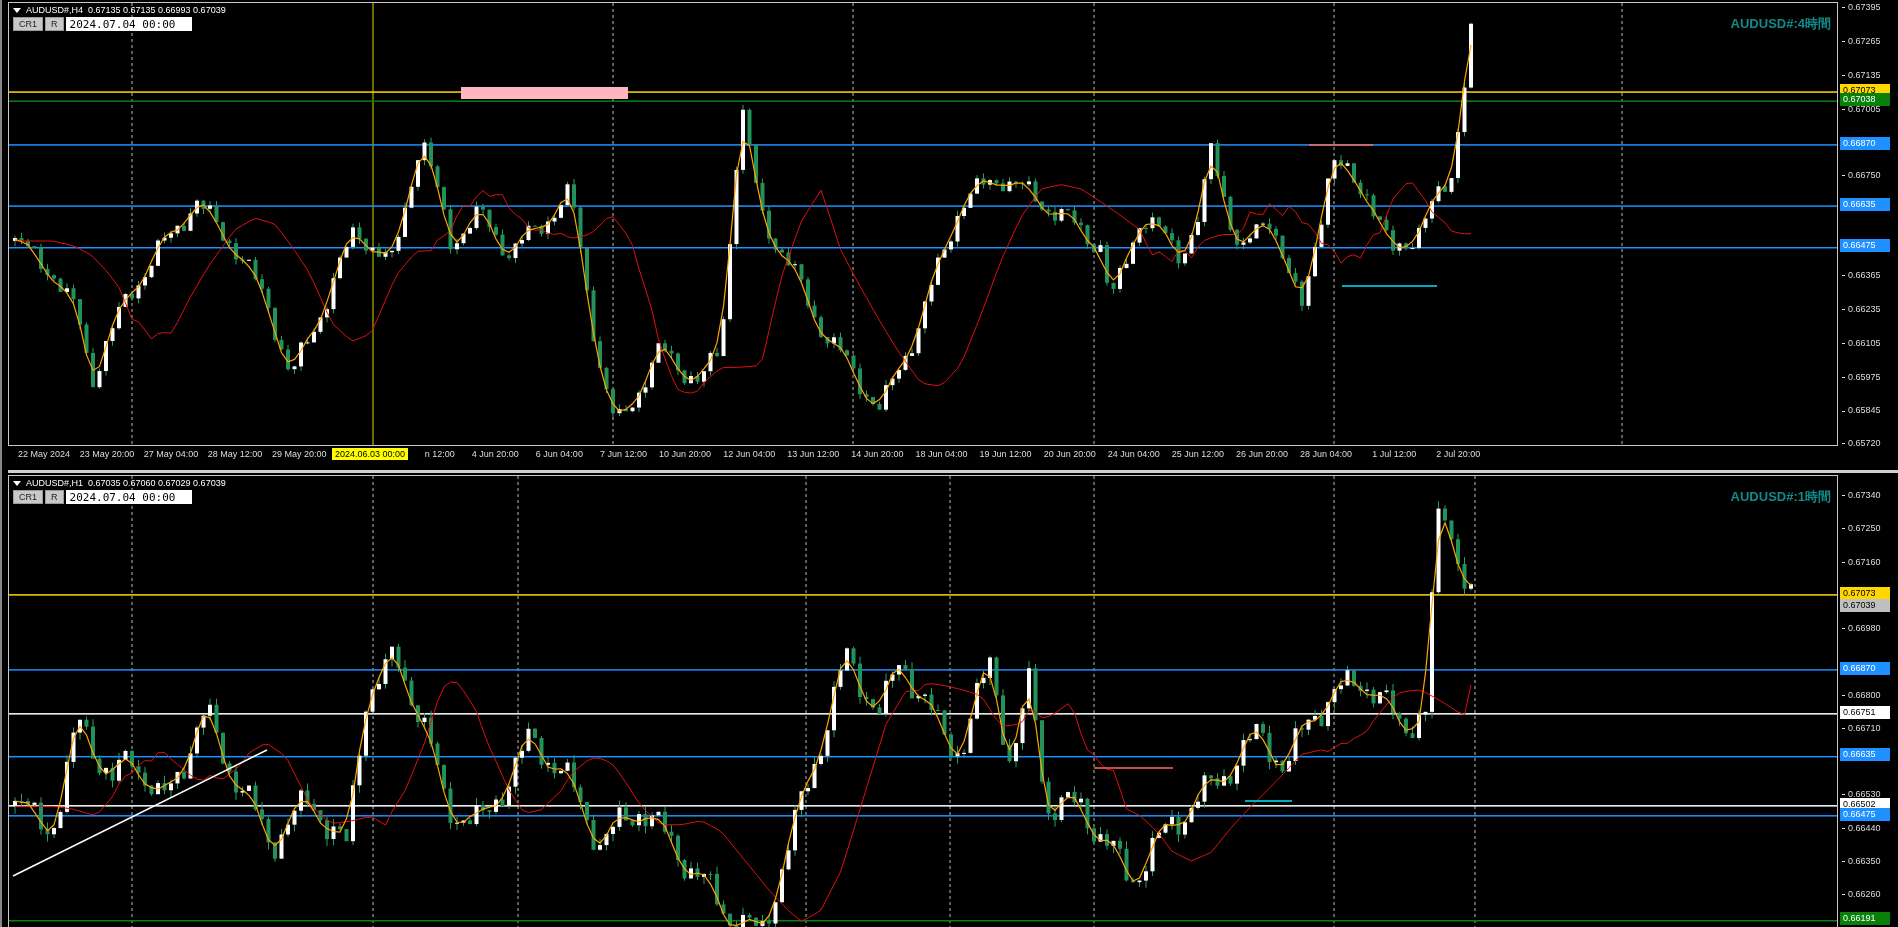  What do you see at coordinates (126, 483) in the screenshot?
I see `symbol-quote: AUDUSD#,H1 0.67035 0.67060 0.67029 0.67039` at bounding box center [126, 483].